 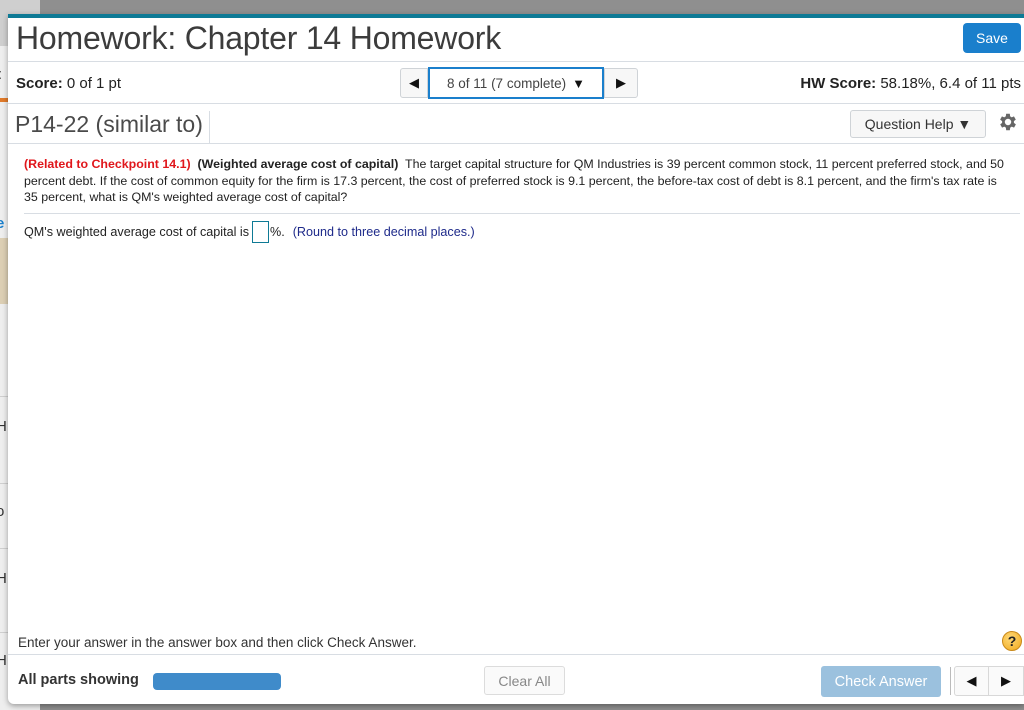 I want to click on background-link: o, so click(x=2, y=511).